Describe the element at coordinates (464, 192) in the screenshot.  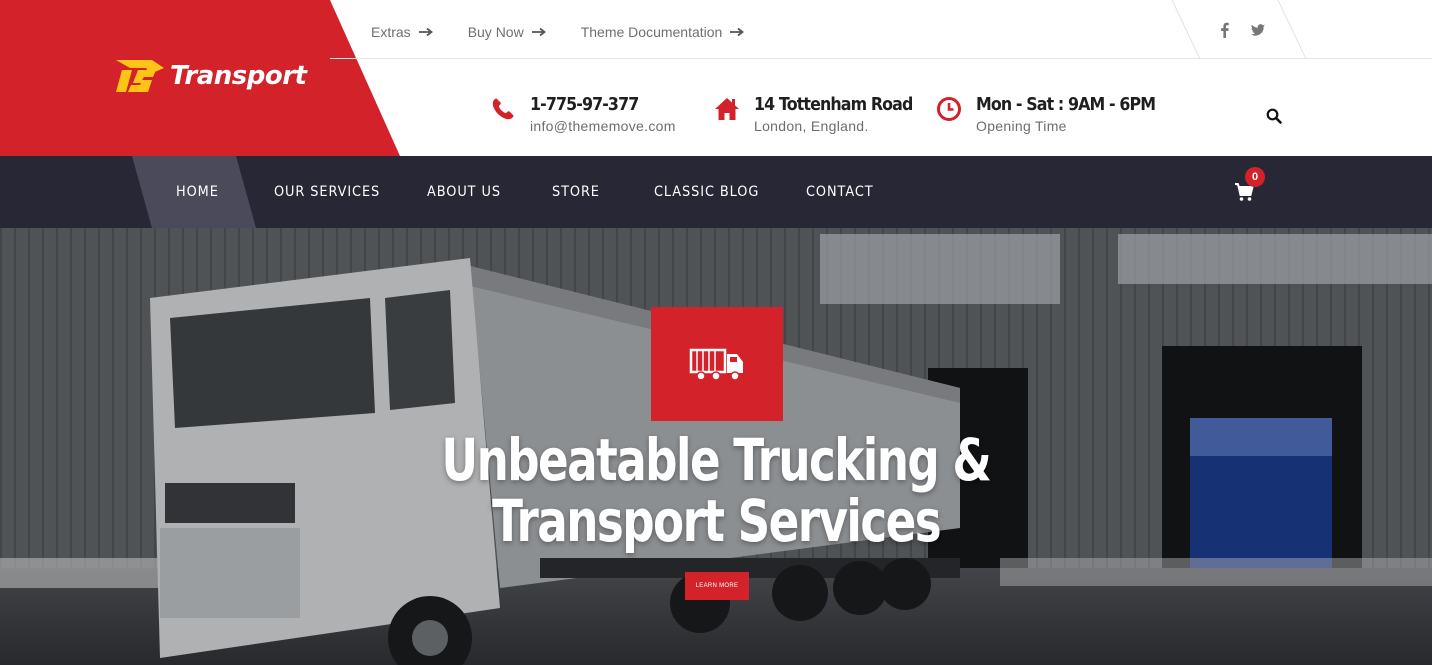
I see `nav-item-about-us: ABOUT US` at that location.